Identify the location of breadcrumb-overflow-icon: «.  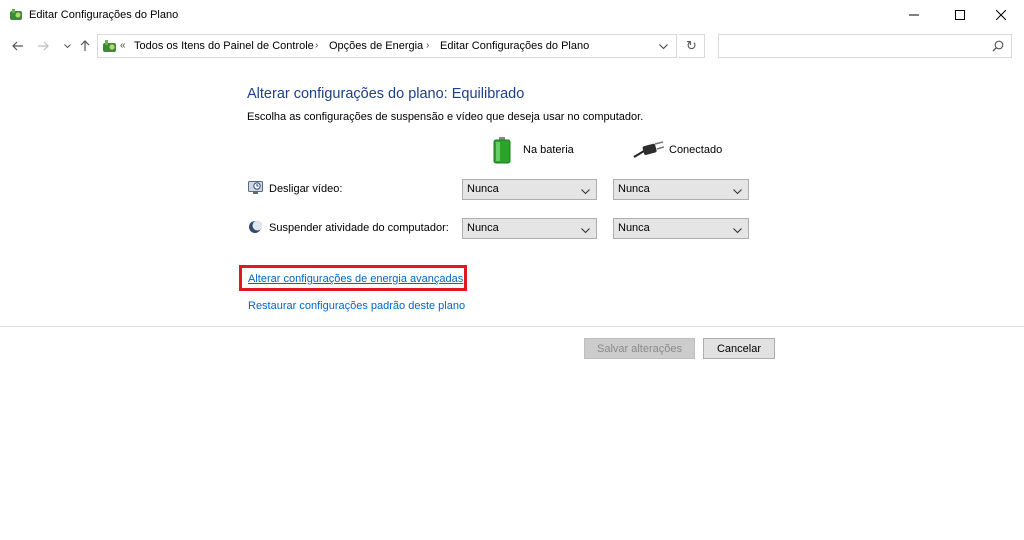
(123, 45).